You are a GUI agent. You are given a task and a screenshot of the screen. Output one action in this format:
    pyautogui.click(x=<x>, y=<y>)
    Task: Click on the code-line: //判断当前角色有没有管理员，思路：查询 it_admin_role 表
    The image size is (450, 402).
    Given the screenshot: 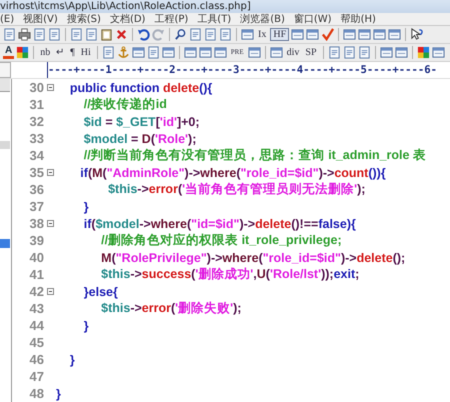 What is the action you would take?
    pyautogui.click(x=254, y=155)
    